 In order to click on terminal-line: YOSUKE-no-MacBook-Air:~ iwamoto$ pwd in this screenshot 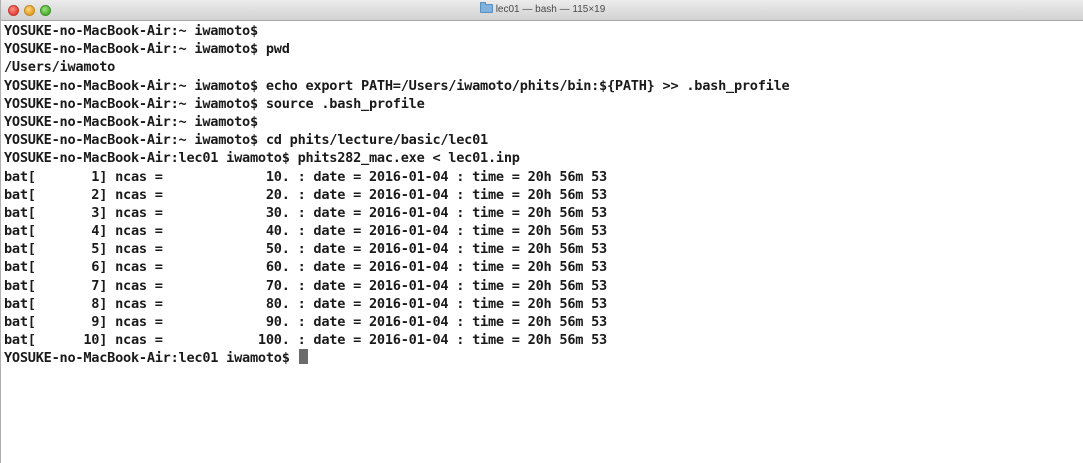, I will do `click(147, 49)`.